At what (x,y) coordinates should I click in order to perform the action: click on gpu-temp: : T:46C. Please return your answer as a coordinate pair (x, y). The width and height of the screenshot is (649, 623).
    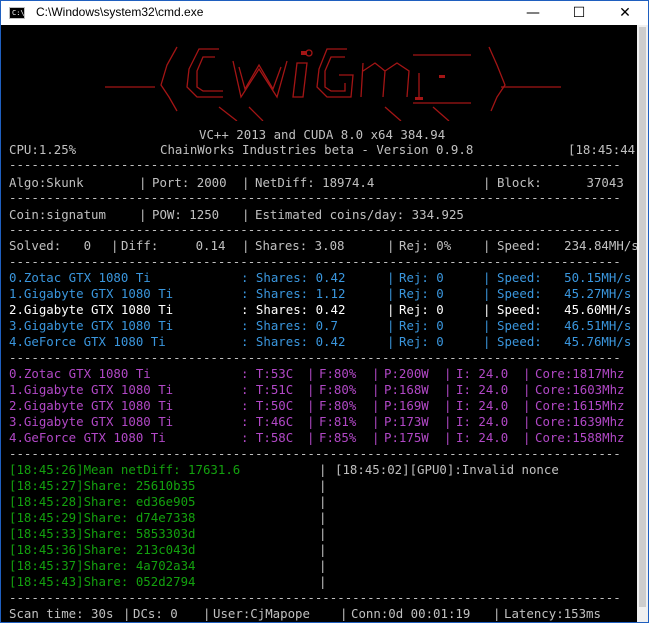
    Looking at the image, I should click on (267, 421).